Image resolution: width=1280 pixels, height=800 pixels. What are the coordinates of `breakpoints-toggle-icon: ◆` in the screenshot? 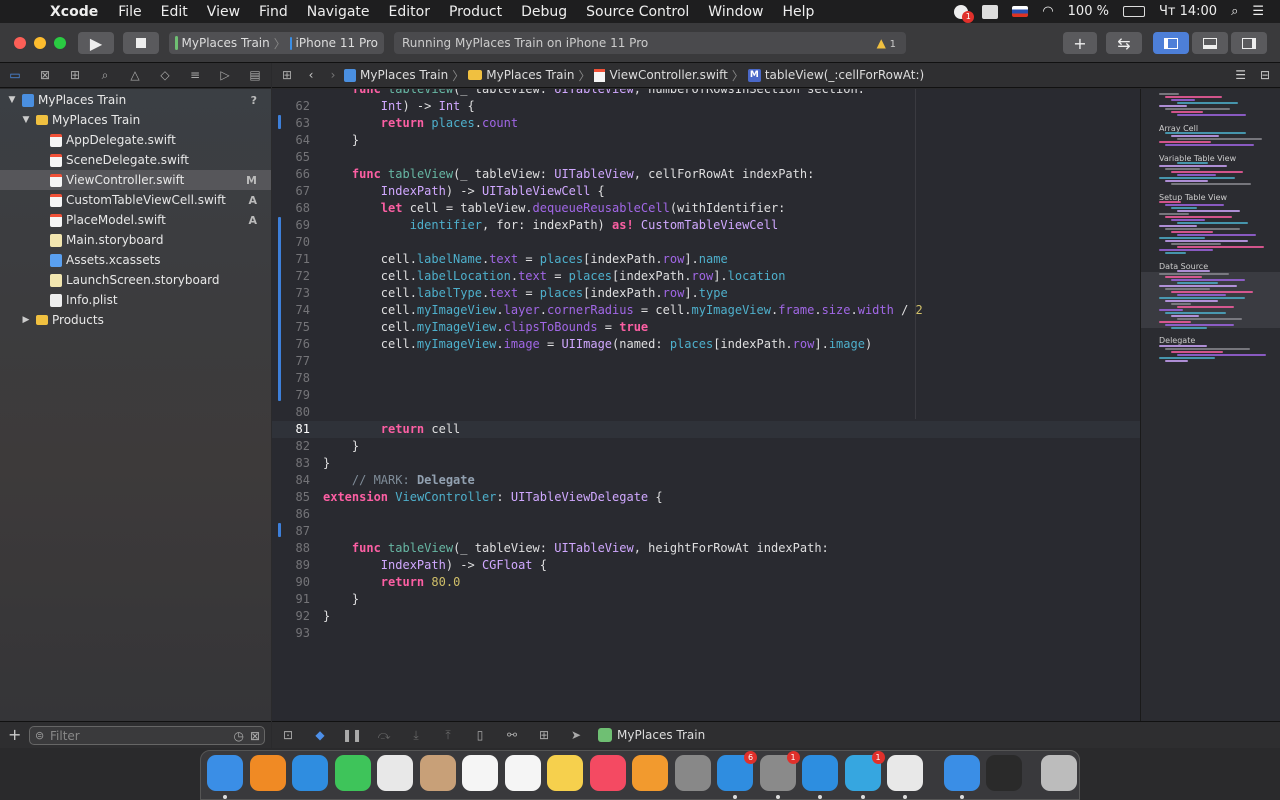 It's located at (320, 735).